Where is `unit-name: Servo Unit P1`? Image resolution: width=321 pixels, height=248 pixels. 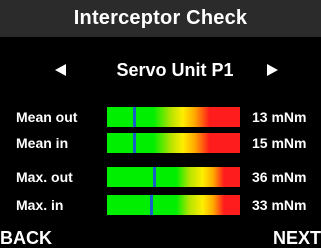
unit-name: Servo Unit P1 is located at coordinates (175, 69).